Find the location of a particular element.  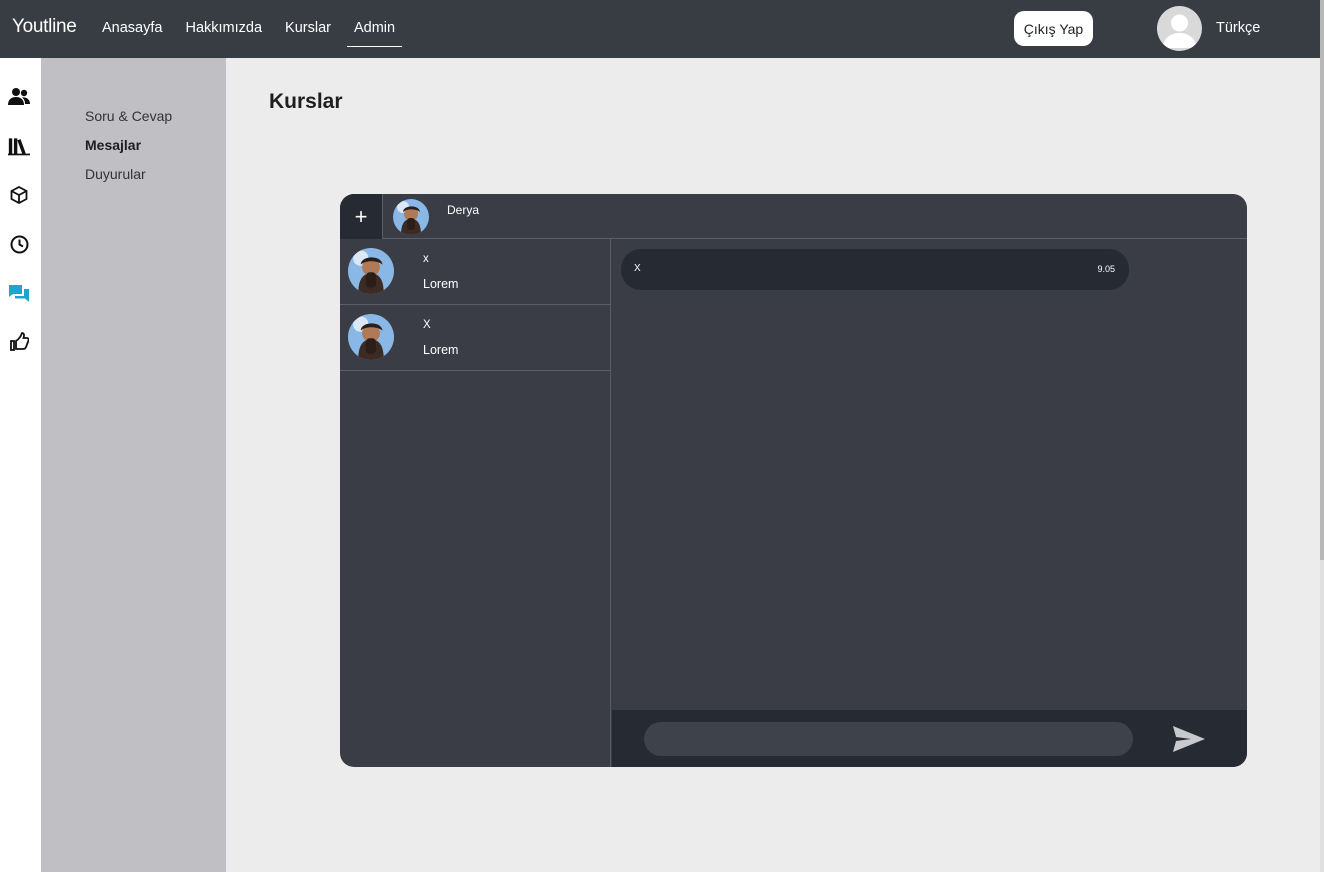

users-icon is located at coordinates (19, 97).